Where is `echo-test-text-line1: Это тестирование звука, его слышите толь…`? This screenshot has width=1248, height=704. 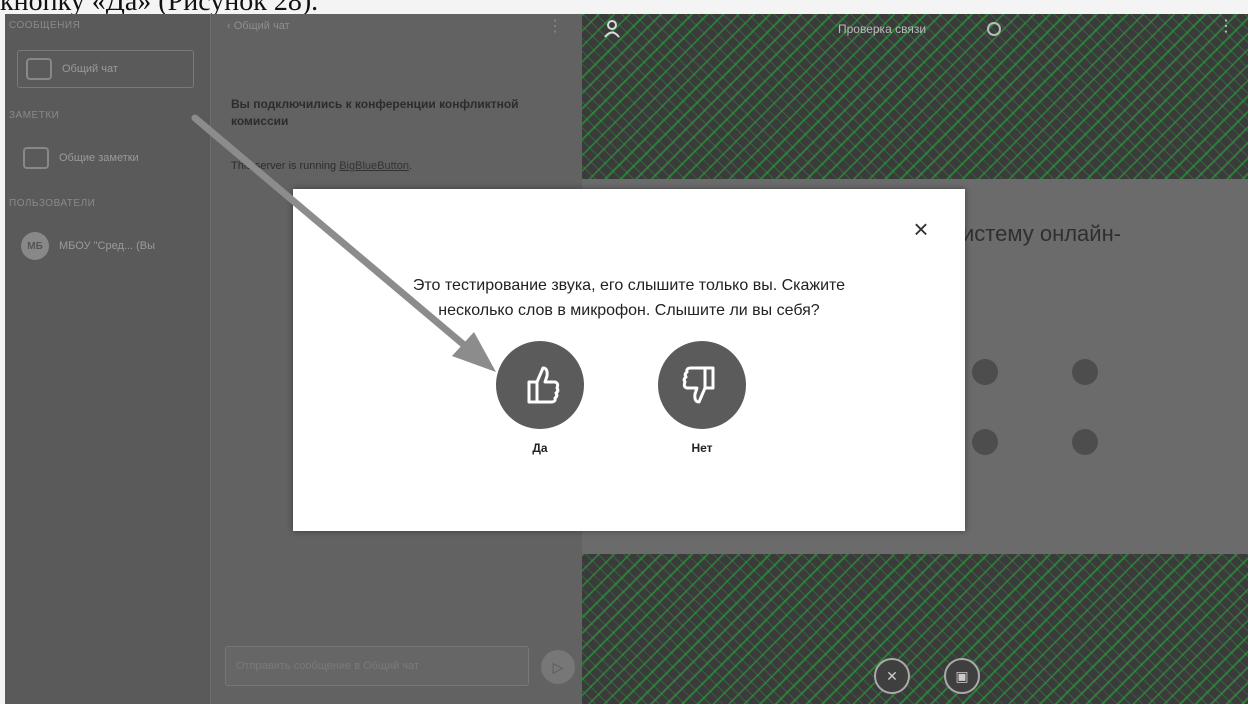 echo-test-text-line1: Это тестирование звука, его слышите толь… is located at coordinates (629, 285).